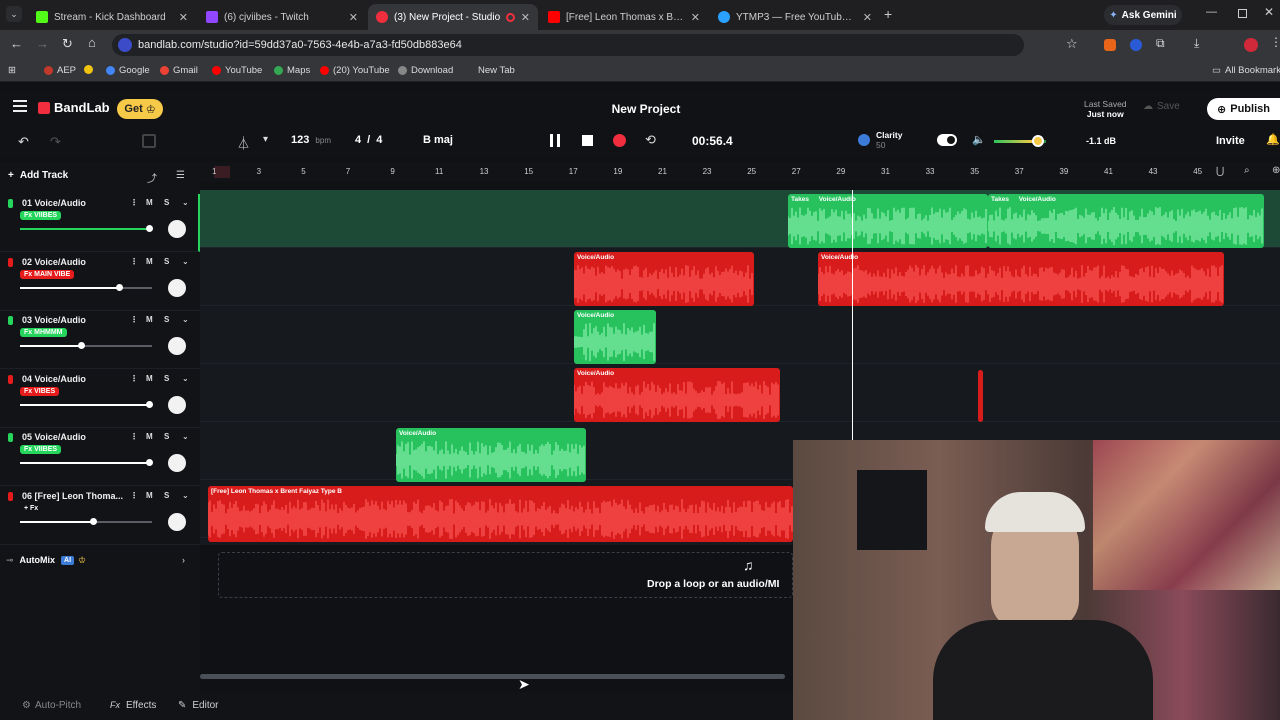 The height and width of the screenshot is (720, 1280). Describe the element at coordinates (1276, 170) in the screenshot. I see `zoom-in-icon: ⊕` at that location.